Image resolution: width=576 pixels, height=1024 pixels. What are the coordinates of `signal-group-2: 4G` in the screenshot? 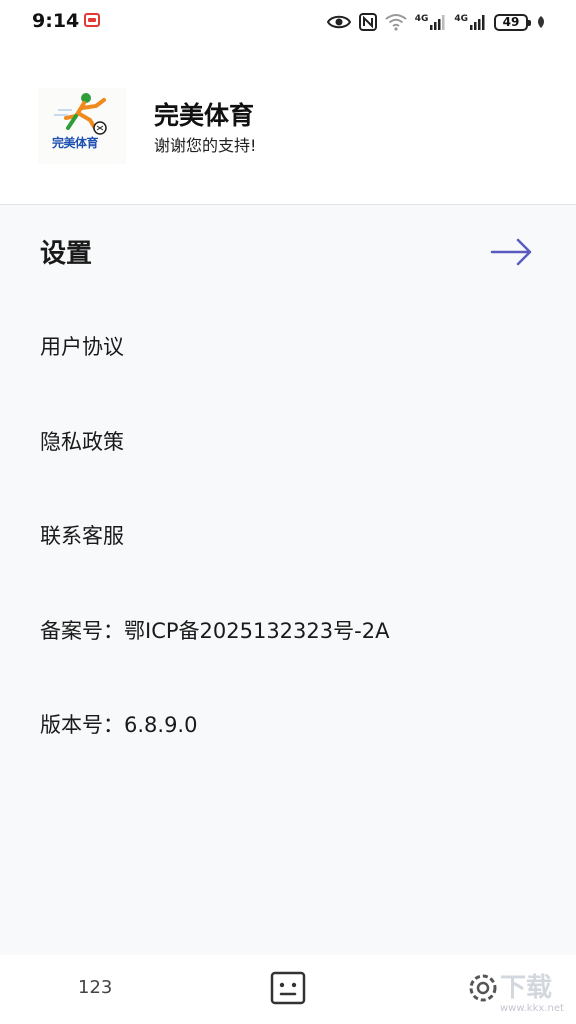 It's located at (470, 22).